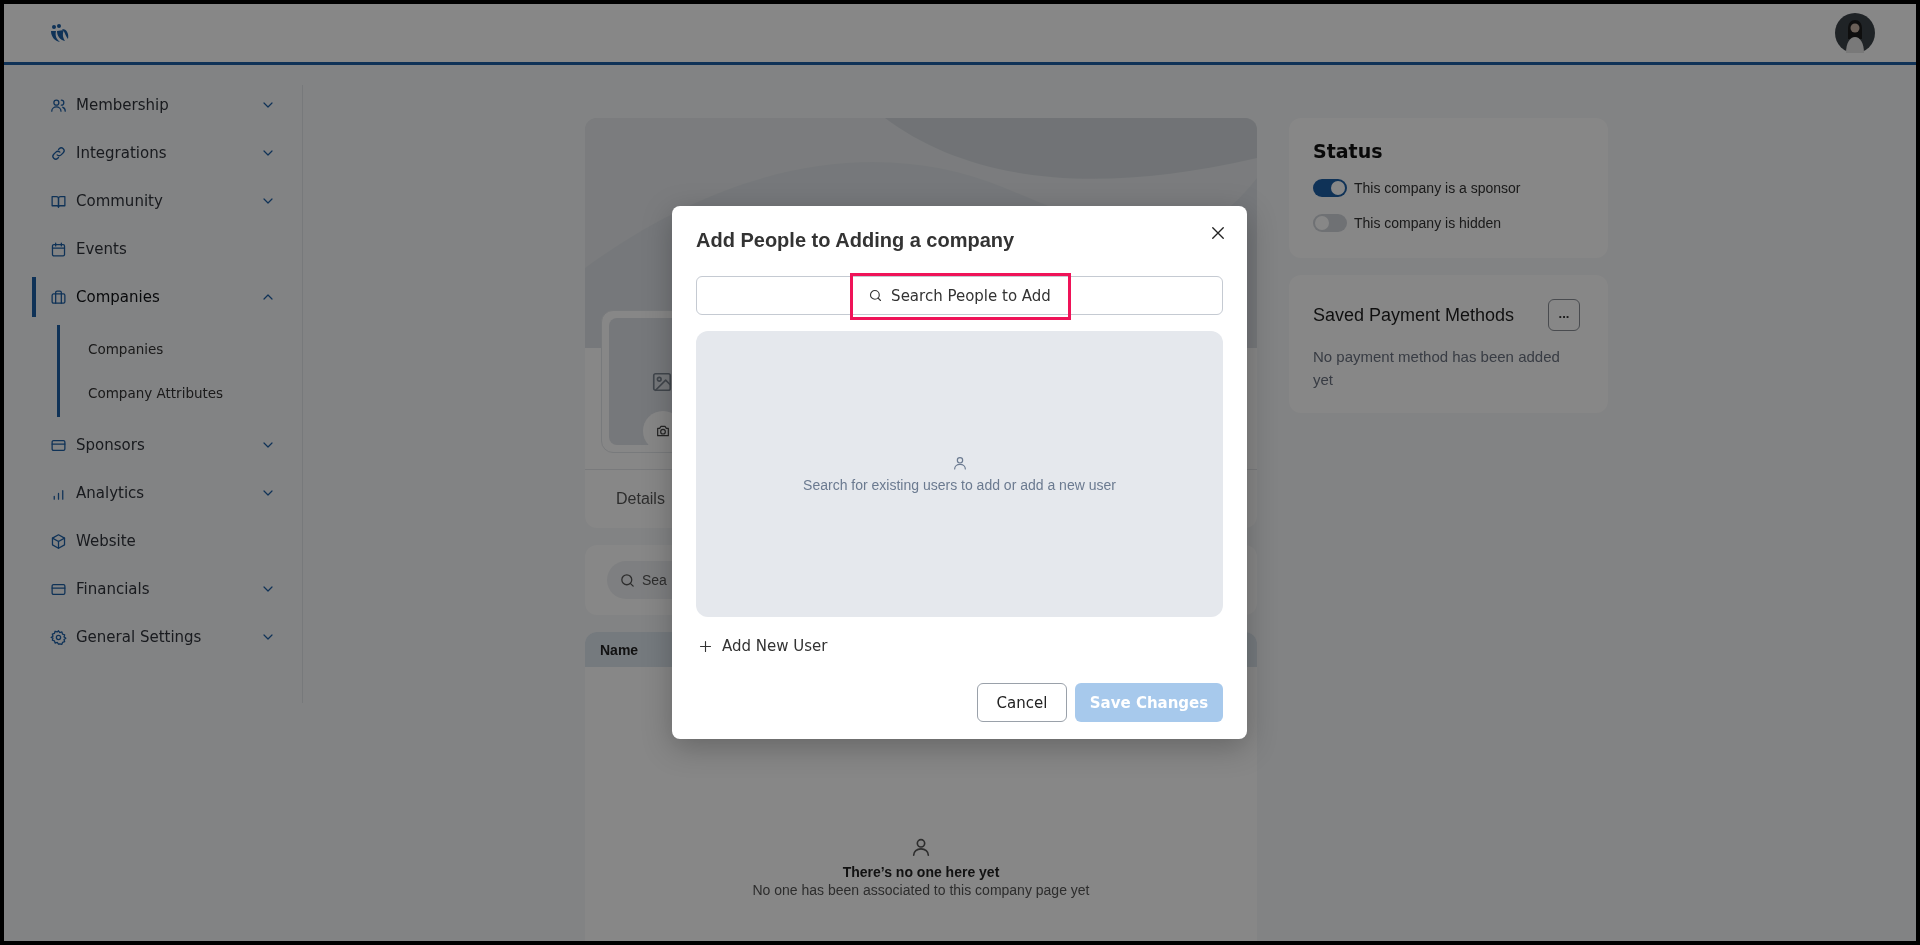 The width and height of the screenshot is (1920, 945). What do you see at coordinates (619, 649) in the screenshot?
I see `column-header: Name` at bounding box center [619, 649].